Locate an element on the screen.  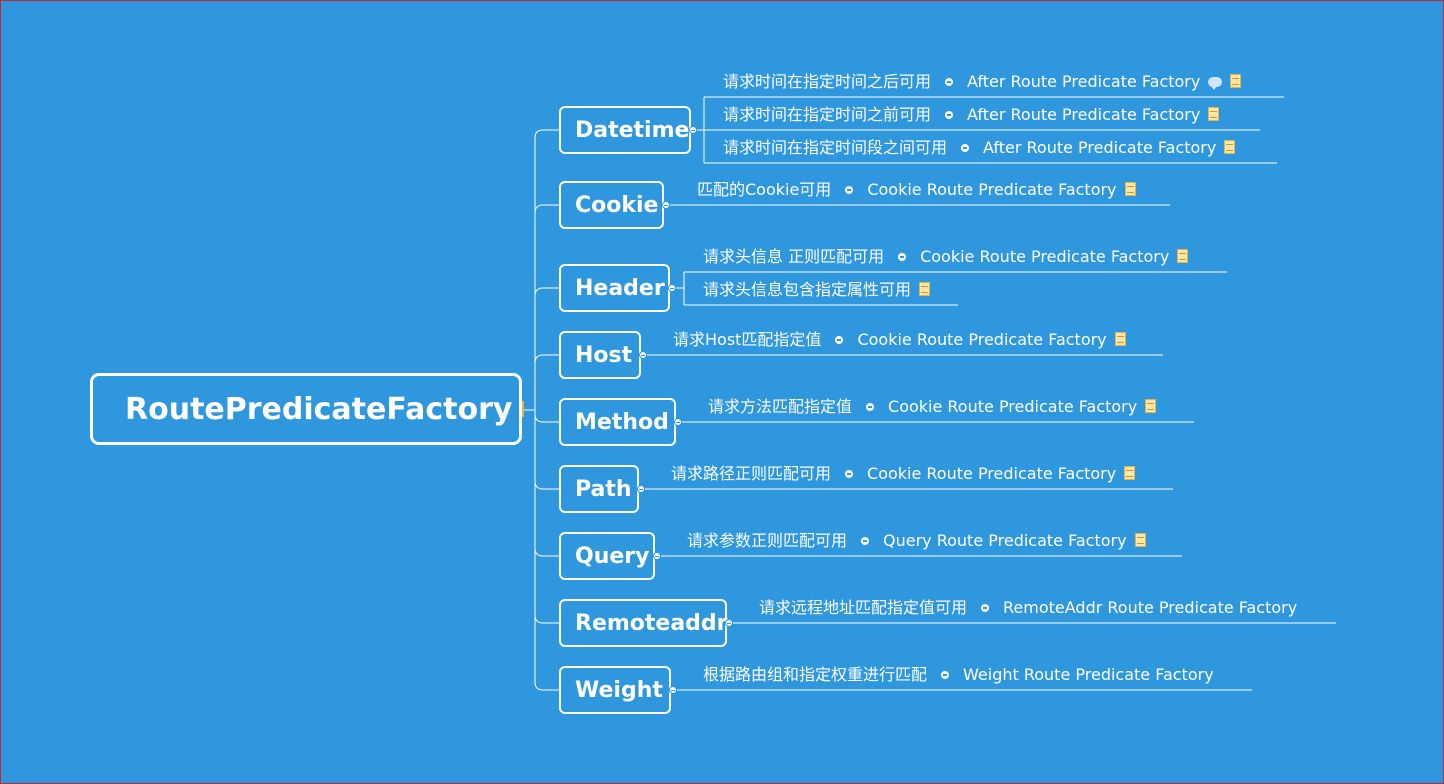
root-topic-label: RoutePredicateFactory is located at coordinates (319, 409).